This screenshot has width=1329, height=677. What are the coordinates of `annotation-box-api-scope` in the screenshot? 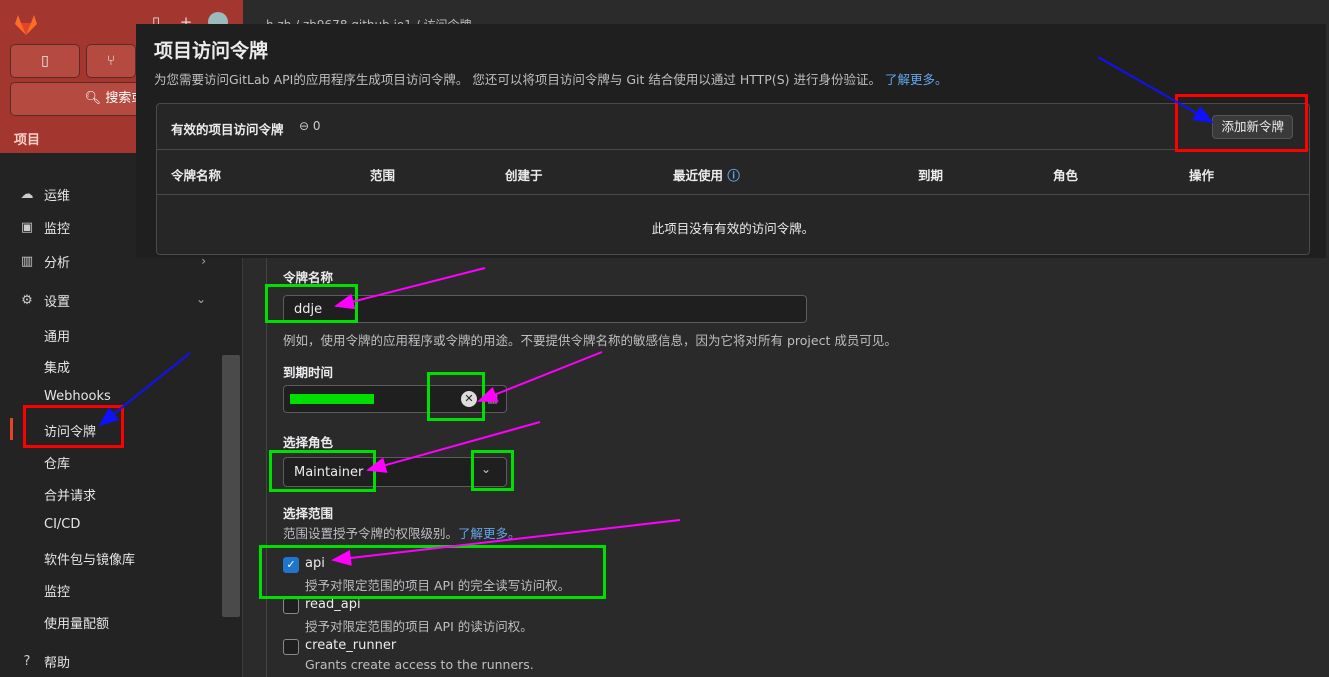 It's located at (432, 572).